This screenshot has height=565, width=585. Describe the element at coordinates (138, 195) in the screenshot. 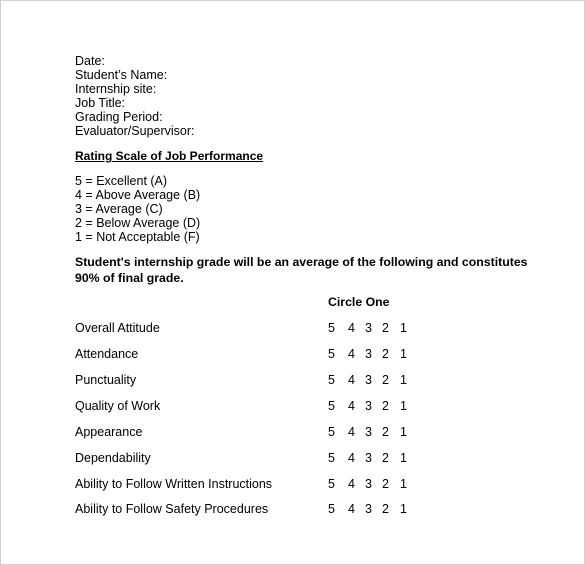

I see `scale-item: 4 = Above Average (B)` at that location.